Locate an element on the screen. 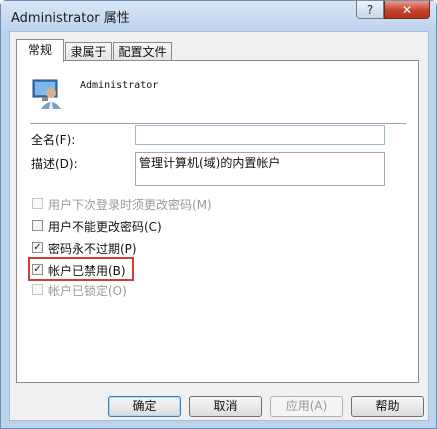  description-label: 描述(D): is located at coordinates (54, 164).